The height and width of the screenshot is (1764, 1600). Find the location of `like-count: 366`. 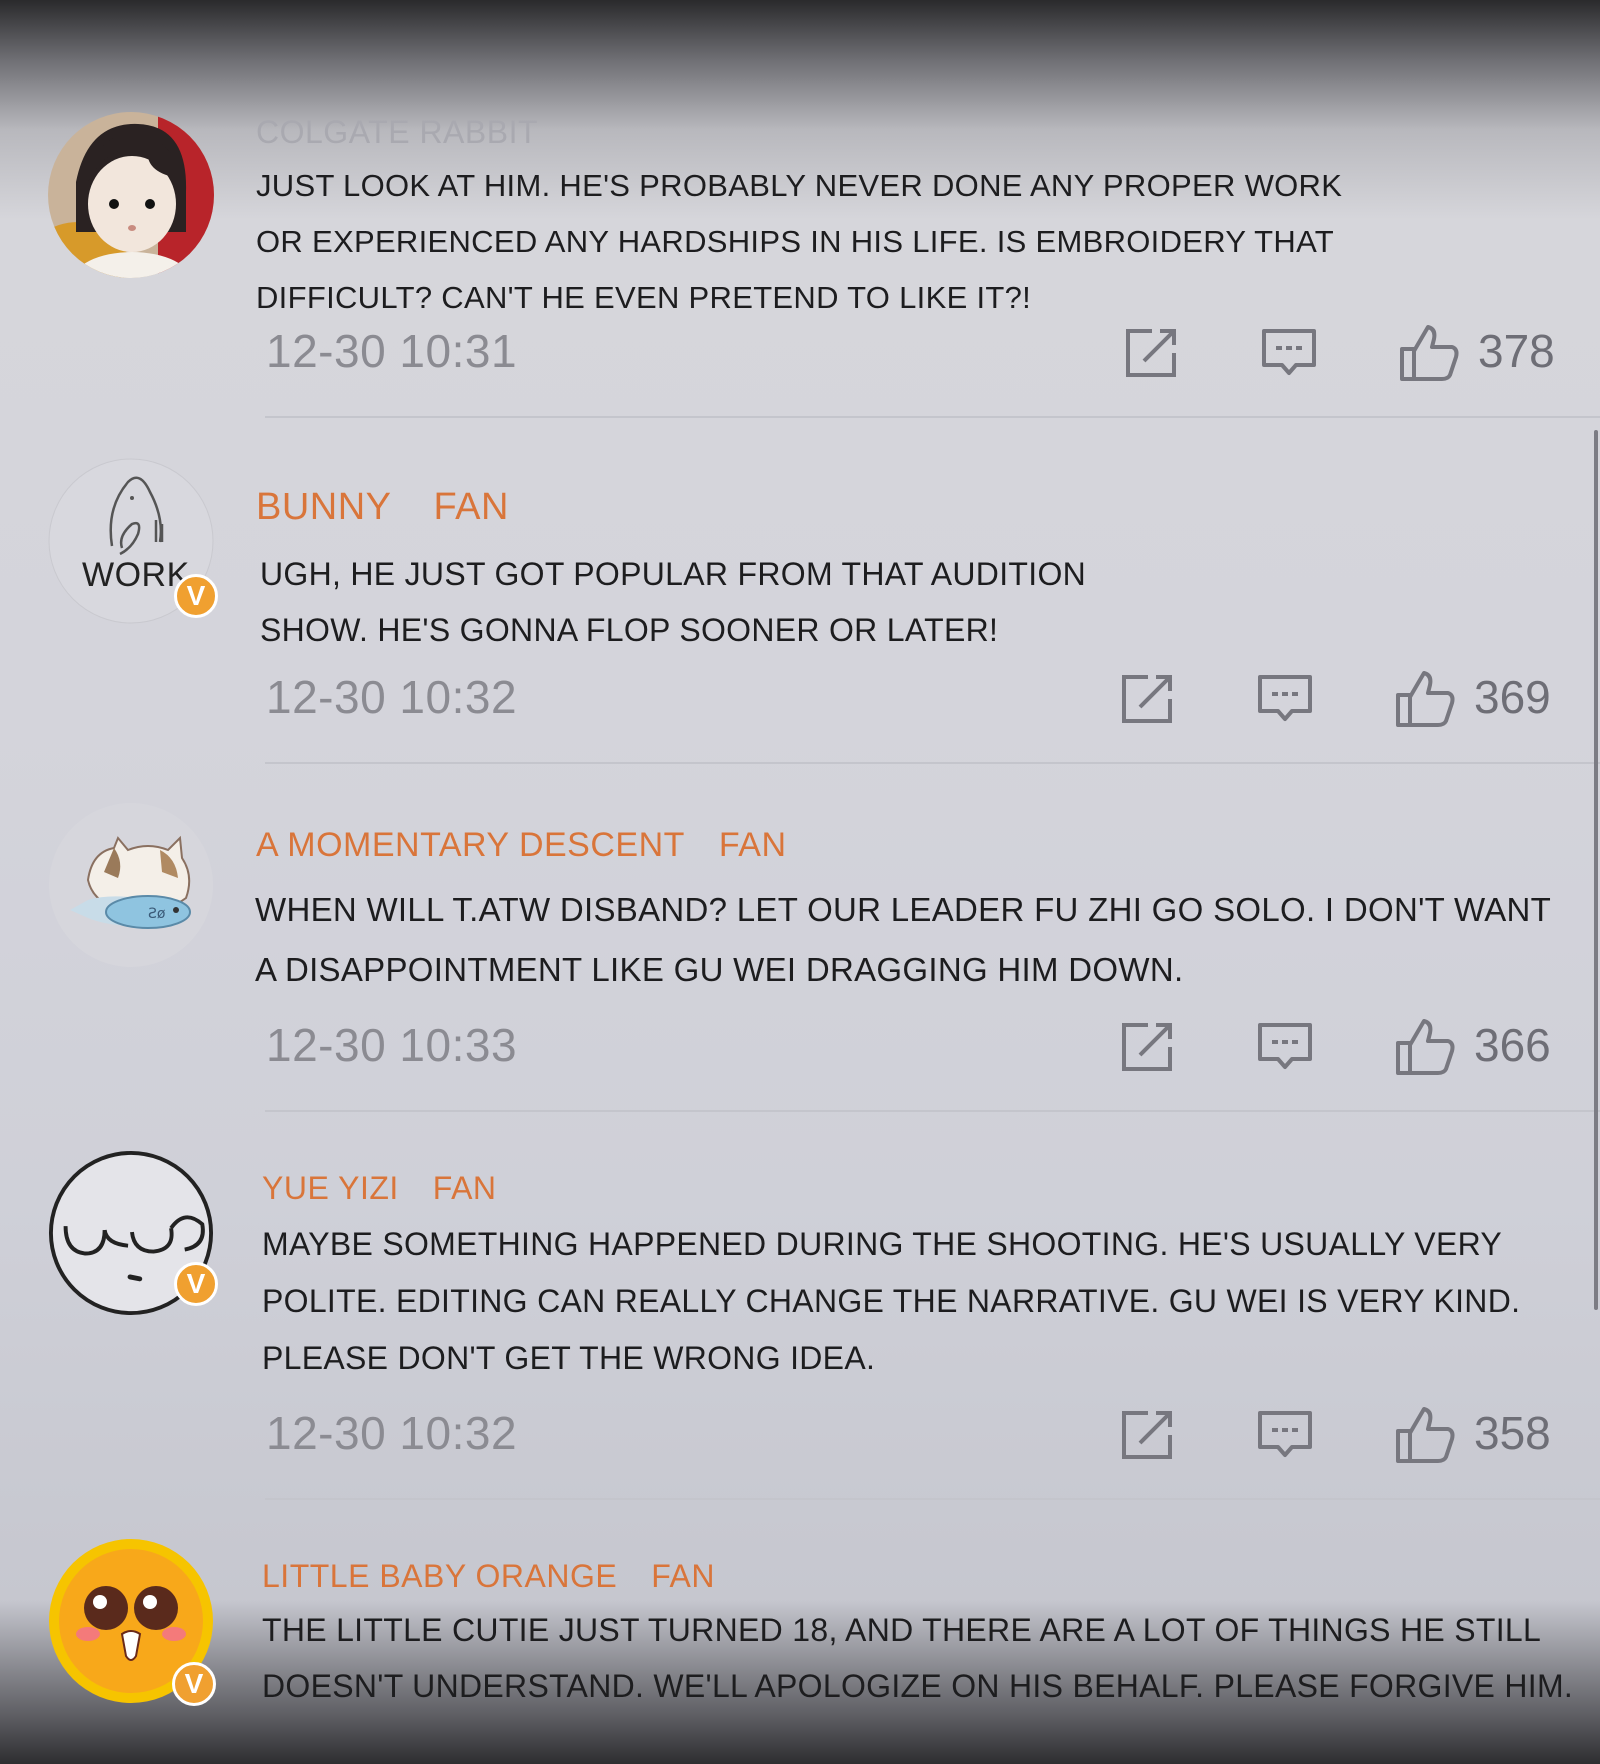

like-count: 366 is located at coordinates (1512, 1045).